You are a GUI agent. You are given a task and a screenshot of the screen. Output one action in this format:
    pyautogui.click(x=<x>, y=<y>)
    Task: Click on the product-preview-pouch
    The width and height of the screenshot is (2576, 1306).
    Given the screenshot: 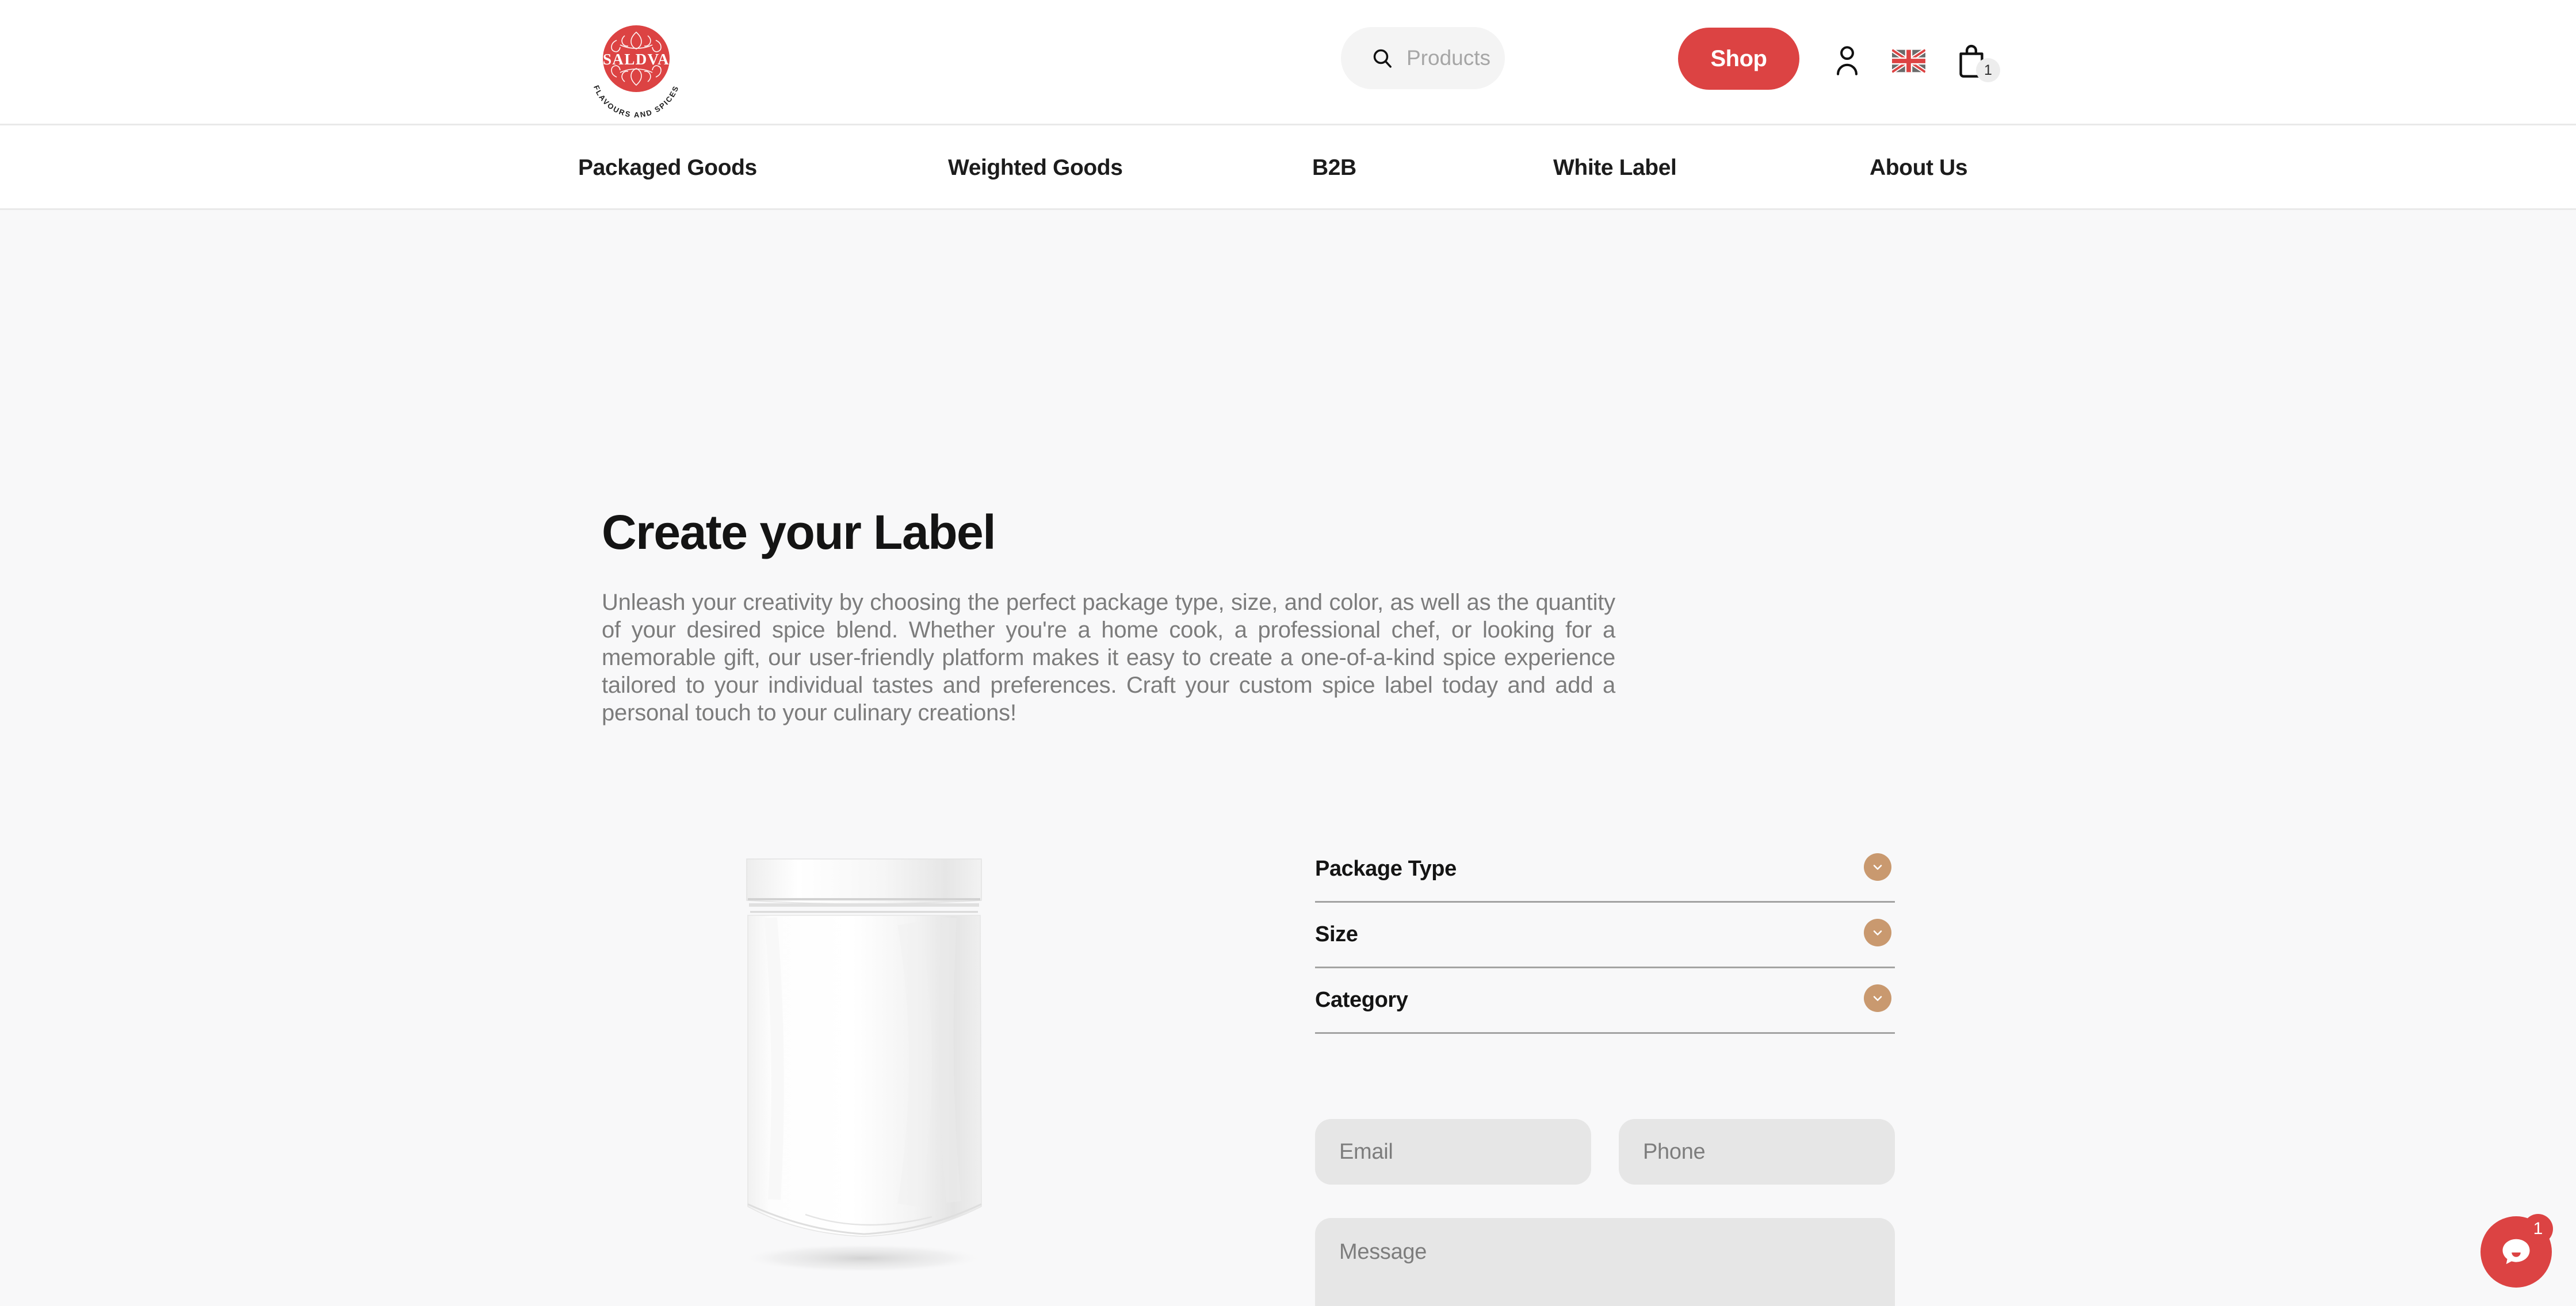 What is the action you would take?
    pyautogui.click(x=863, y=1067)
    